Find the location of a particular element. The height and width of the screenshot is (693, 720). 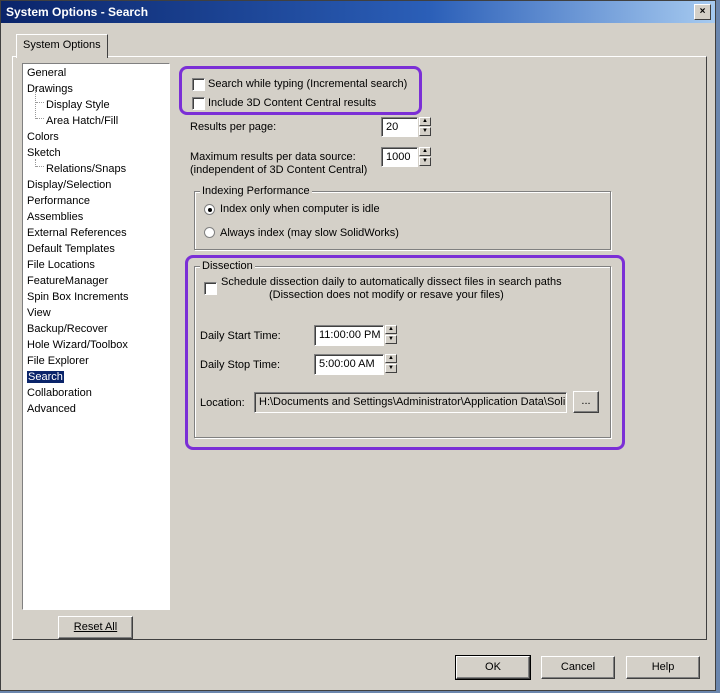

tree-item-file-explorer: File Explorer is located at coordinates (58, 361).